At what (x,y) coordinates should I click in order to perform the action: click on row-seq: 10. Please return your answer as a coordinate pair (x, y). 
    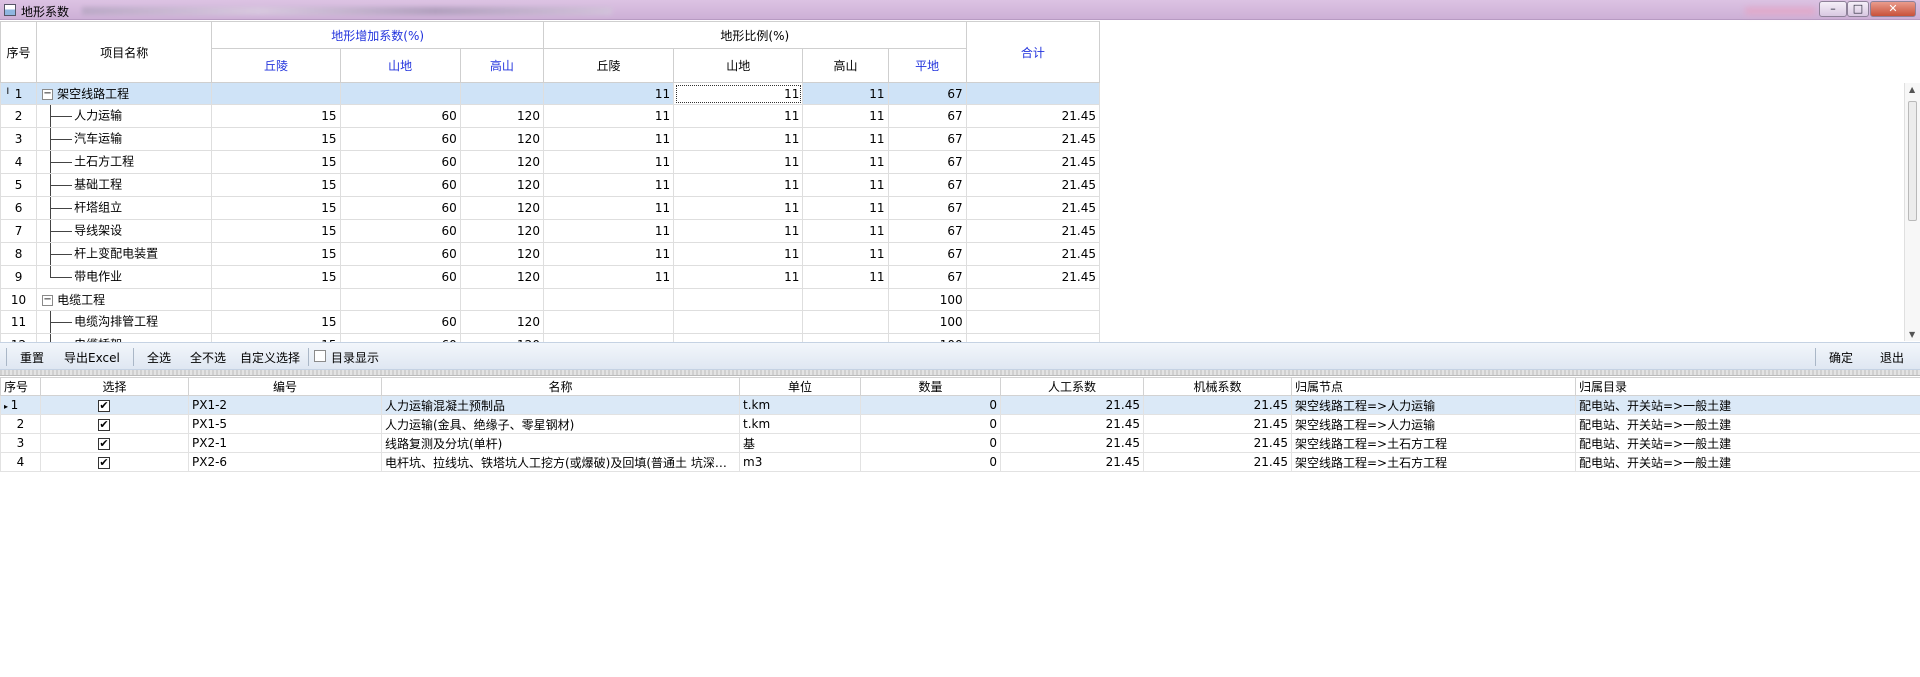
    Looking at the image, I should click on (19, 299).